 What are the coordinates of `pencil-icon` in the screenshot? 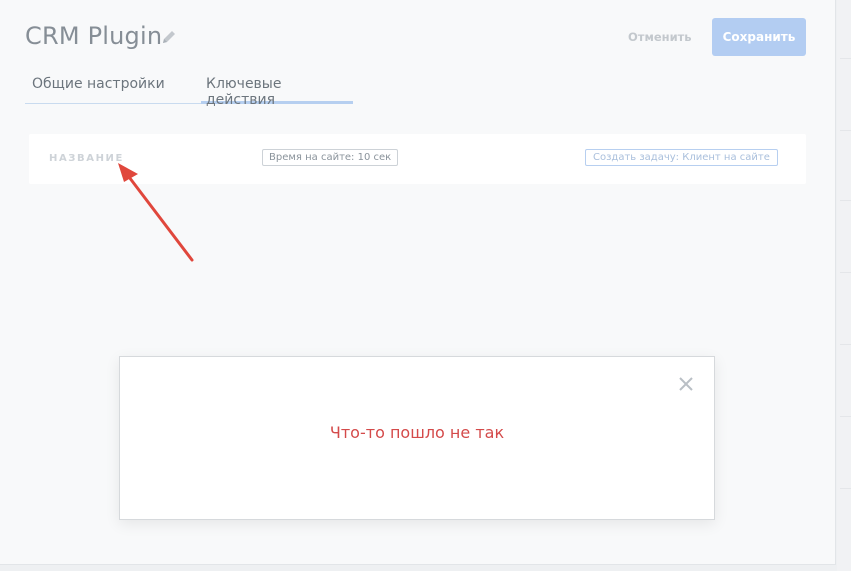 It's located at (169, 37).